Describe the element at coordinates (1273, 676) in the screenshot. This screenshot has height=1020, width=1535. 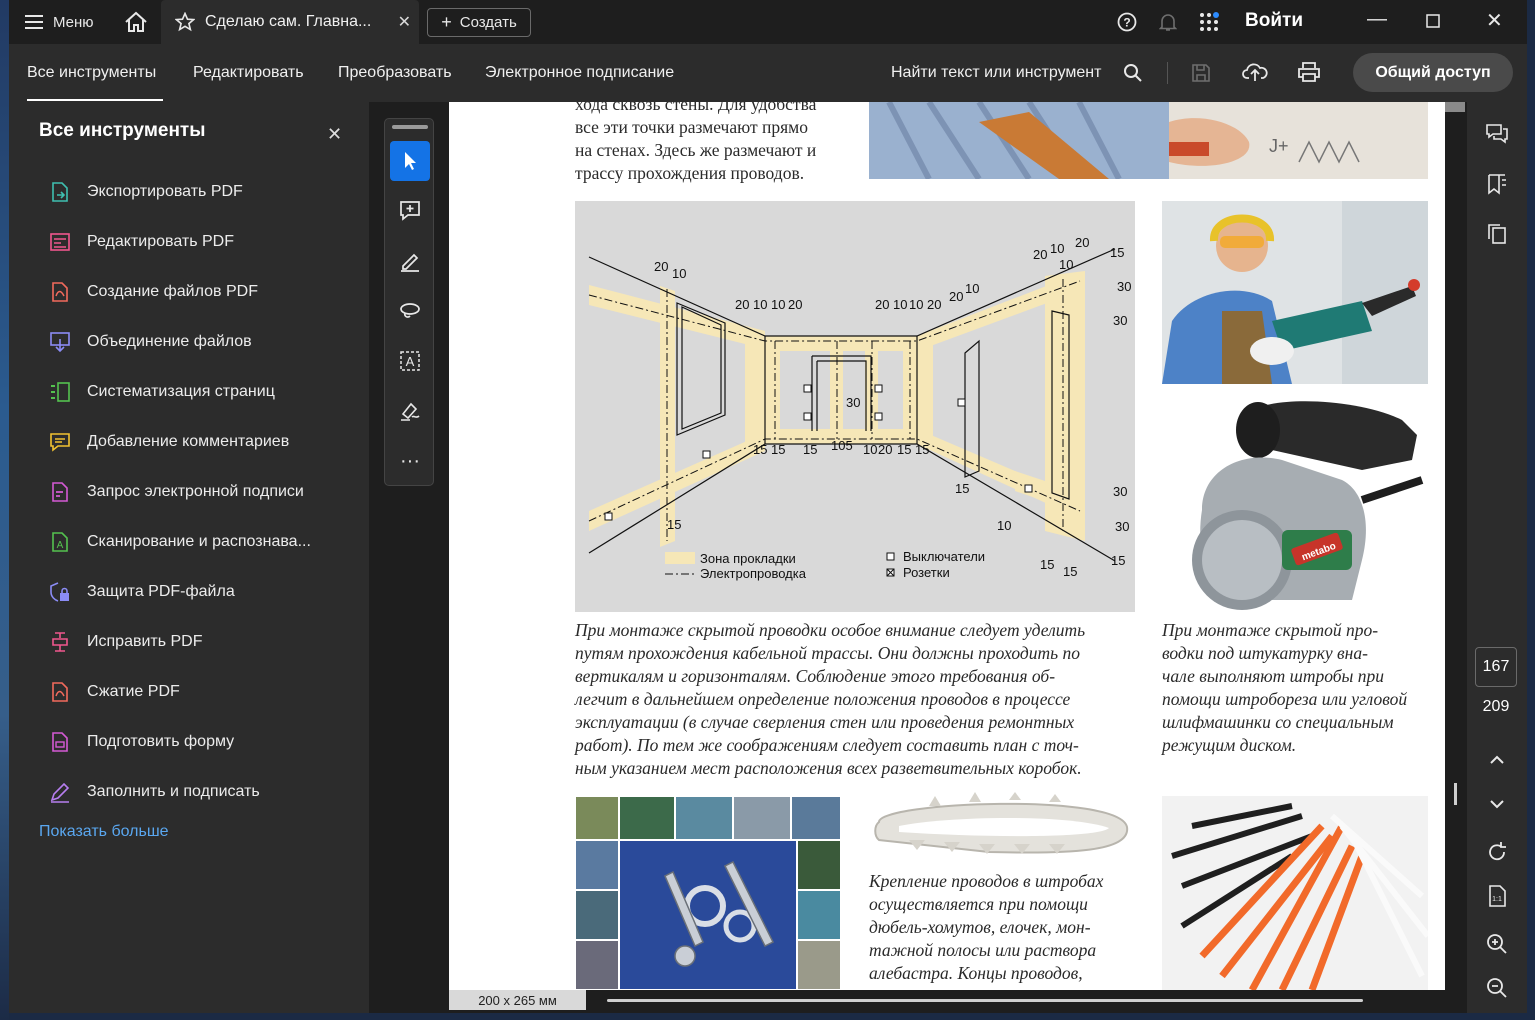
I see `text-line: чале выполняют штробы при` at that location.